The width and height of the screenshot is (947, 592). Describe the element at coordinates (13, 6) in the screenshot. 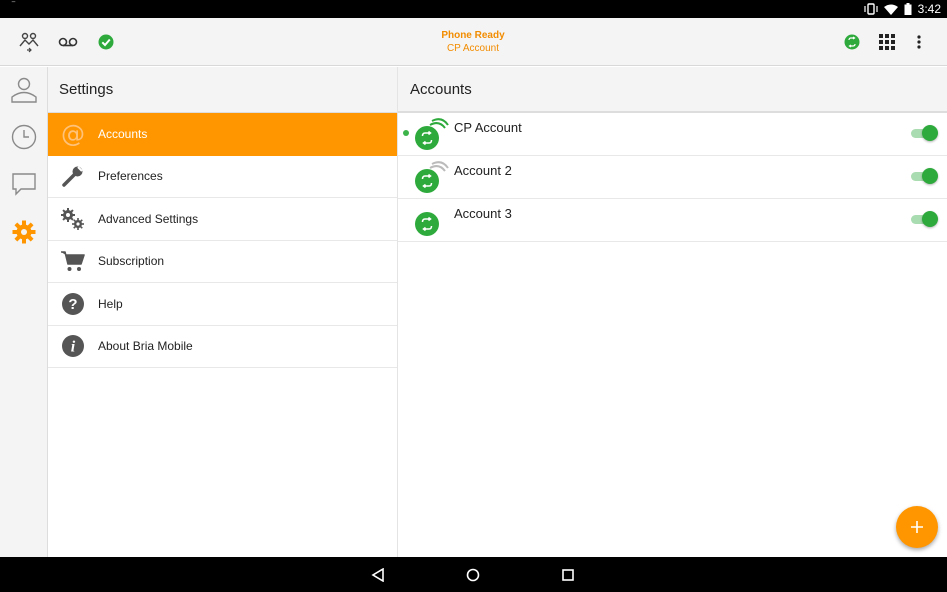

I see `notification-mark: ‾` at that location.